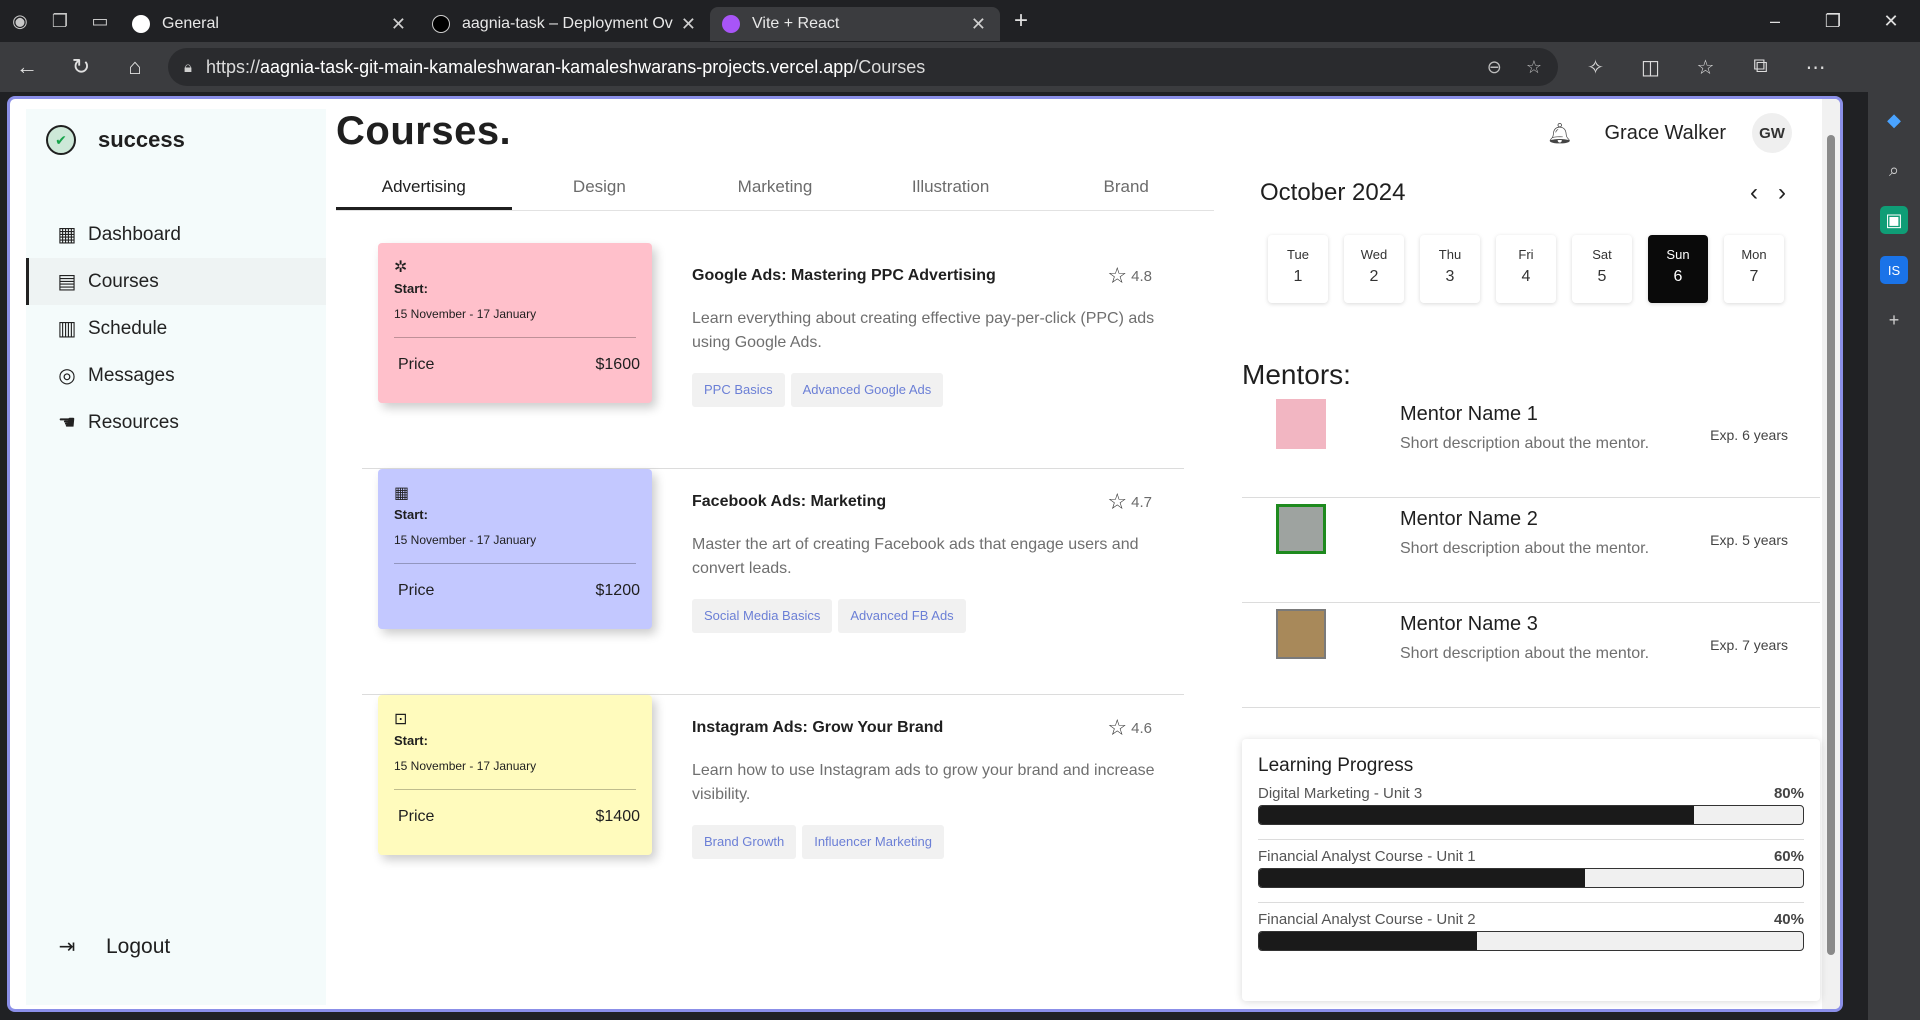  What do you see at coordinates (1650, 67) in the screenshot?
I see `split-screen-icon: ◫` at bounding box center [1650, 67].